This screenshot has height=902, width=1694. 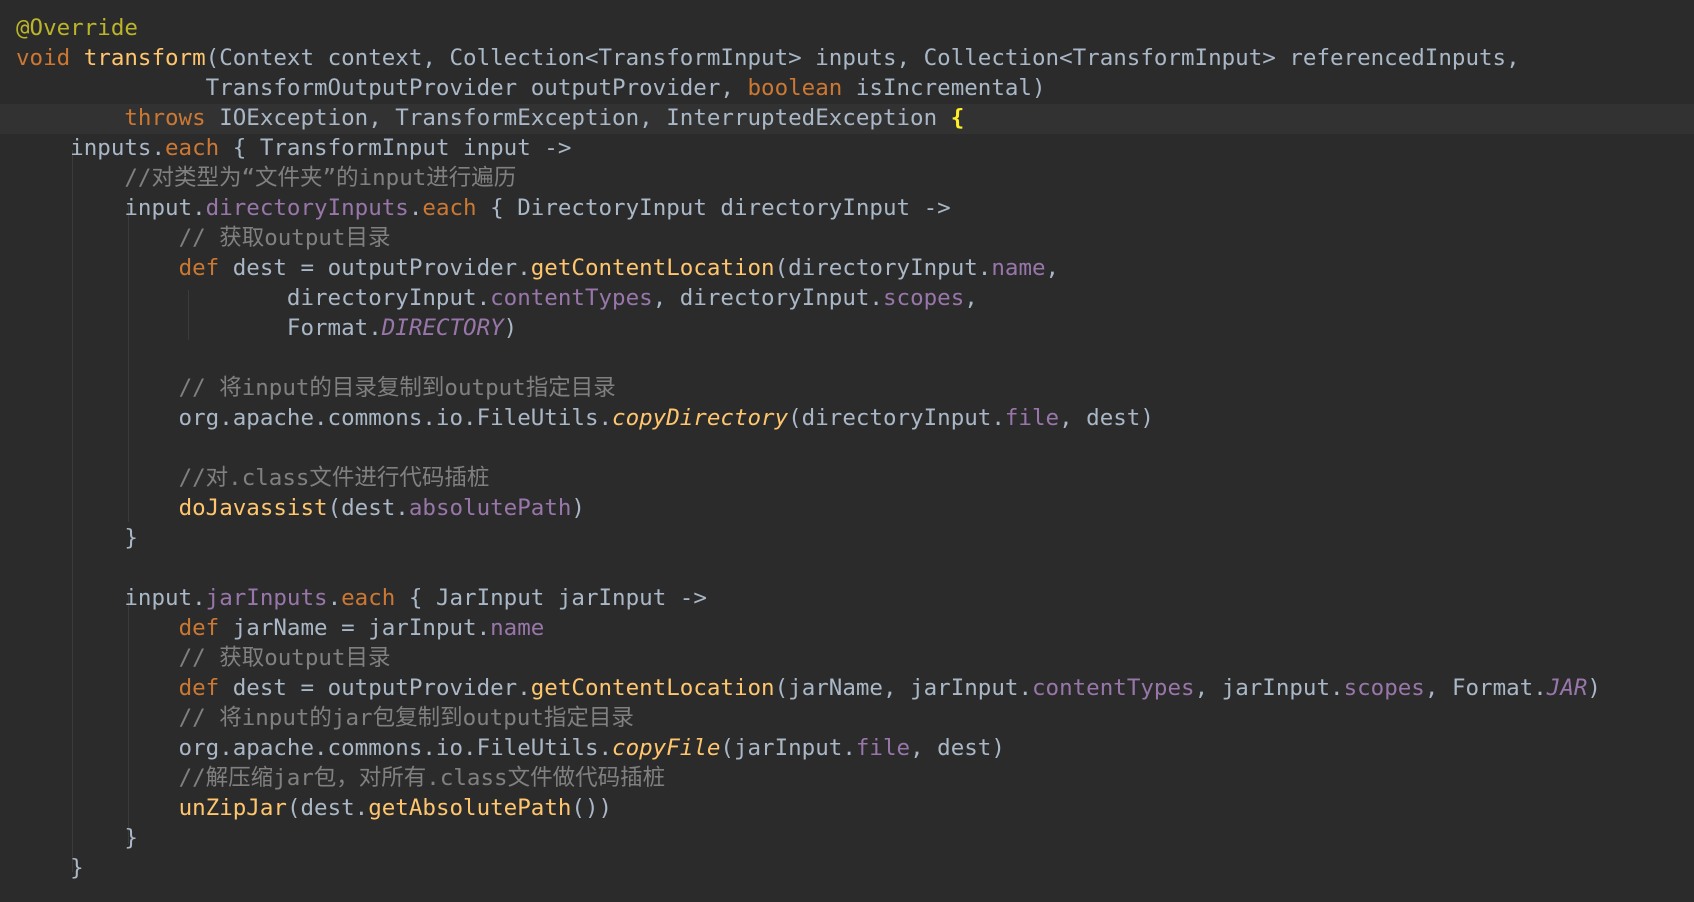 What do you see at coordinates (903, 688) in the screenshot?
I see `code-token: (jarName, jarInput.` at bounding box center [903, 688].